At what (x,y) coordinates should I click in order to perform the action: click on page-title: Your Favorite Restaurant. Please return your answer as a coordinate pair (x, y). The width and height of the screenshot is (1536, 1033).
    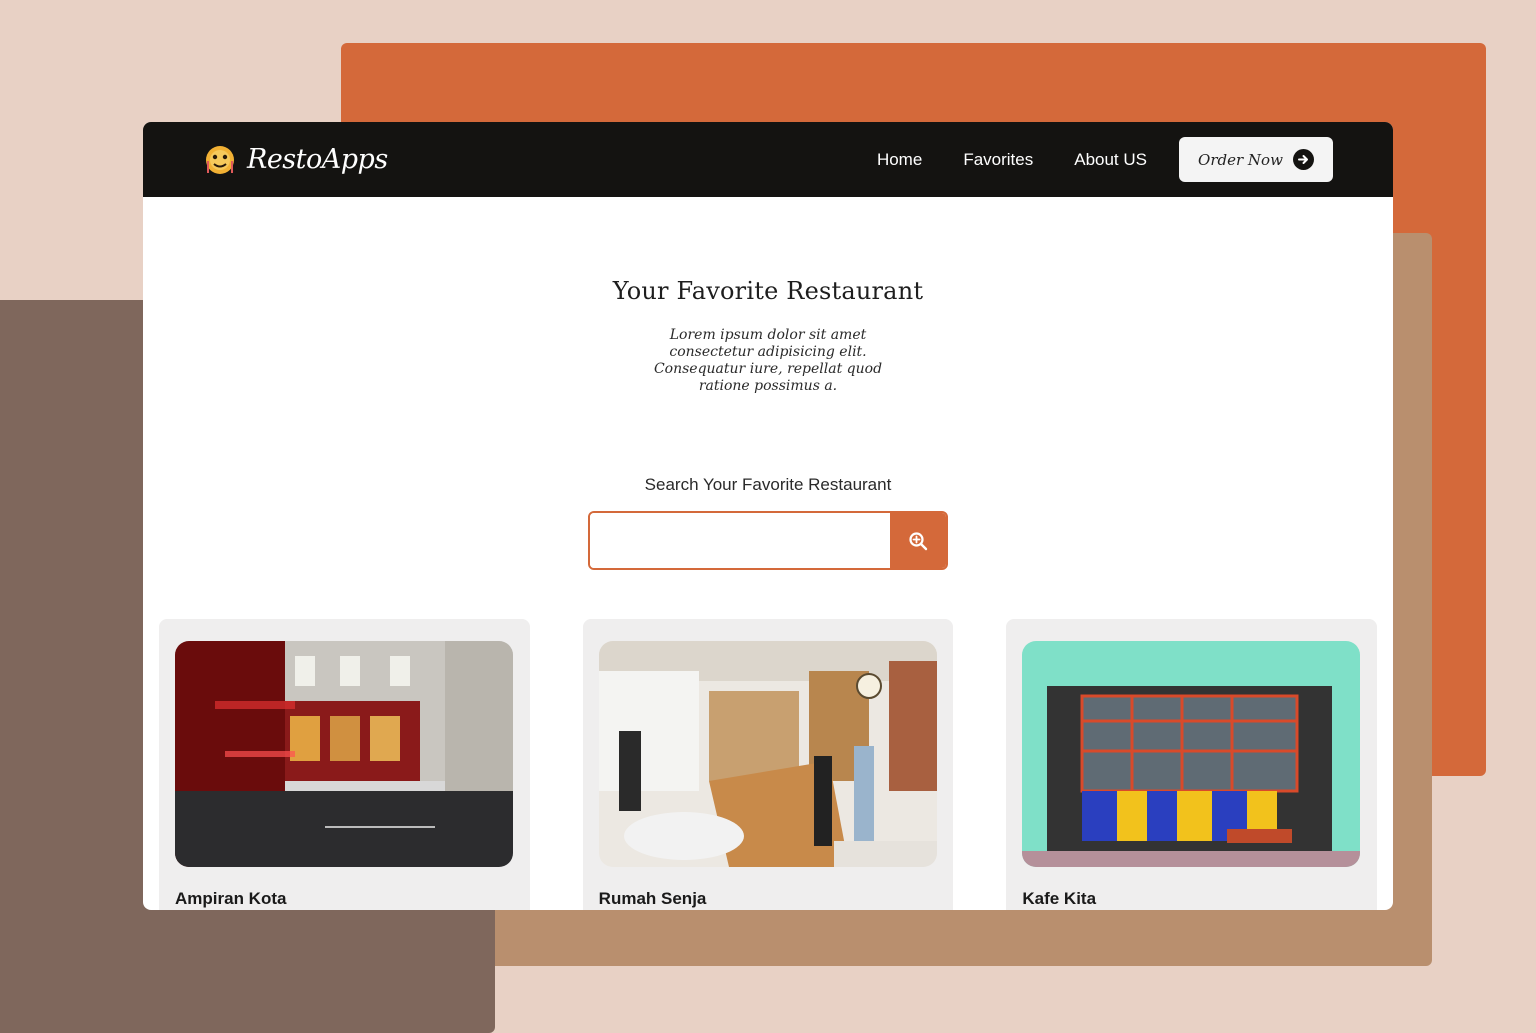
    Looking at the image, I should click on (768, 291).